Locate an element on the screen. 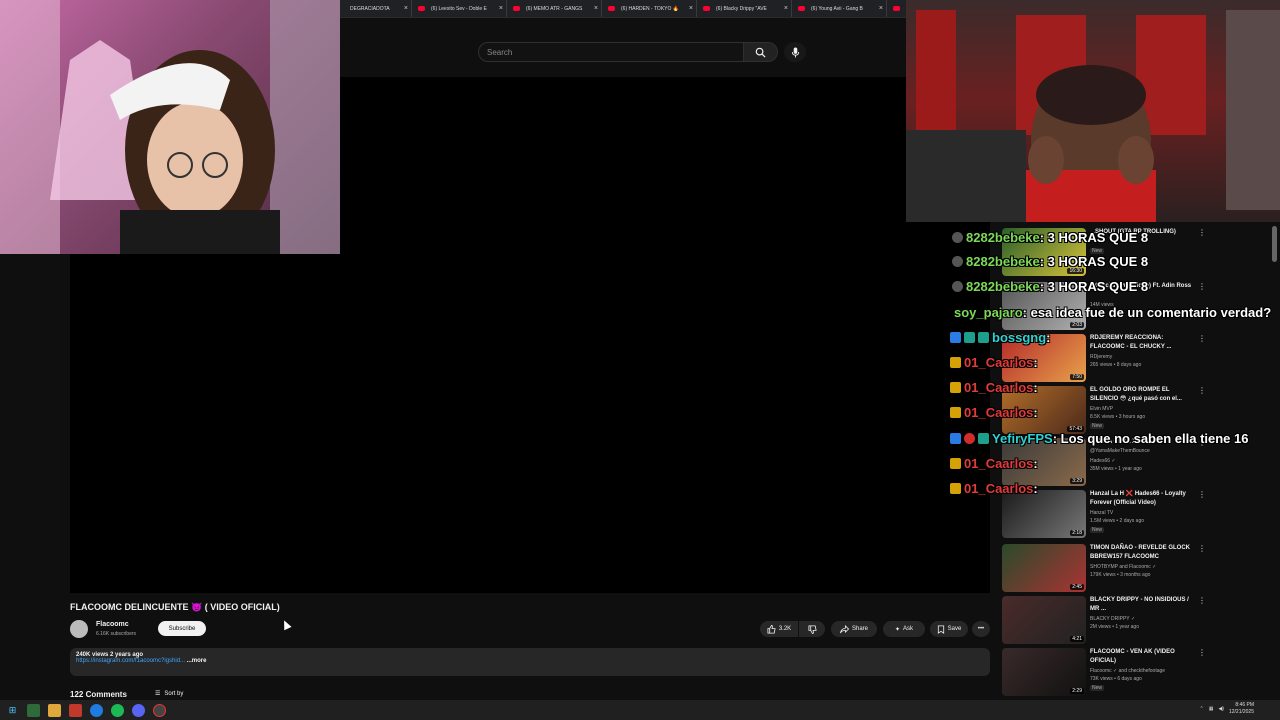  save-button: Save is located at coordinates (949, 629).